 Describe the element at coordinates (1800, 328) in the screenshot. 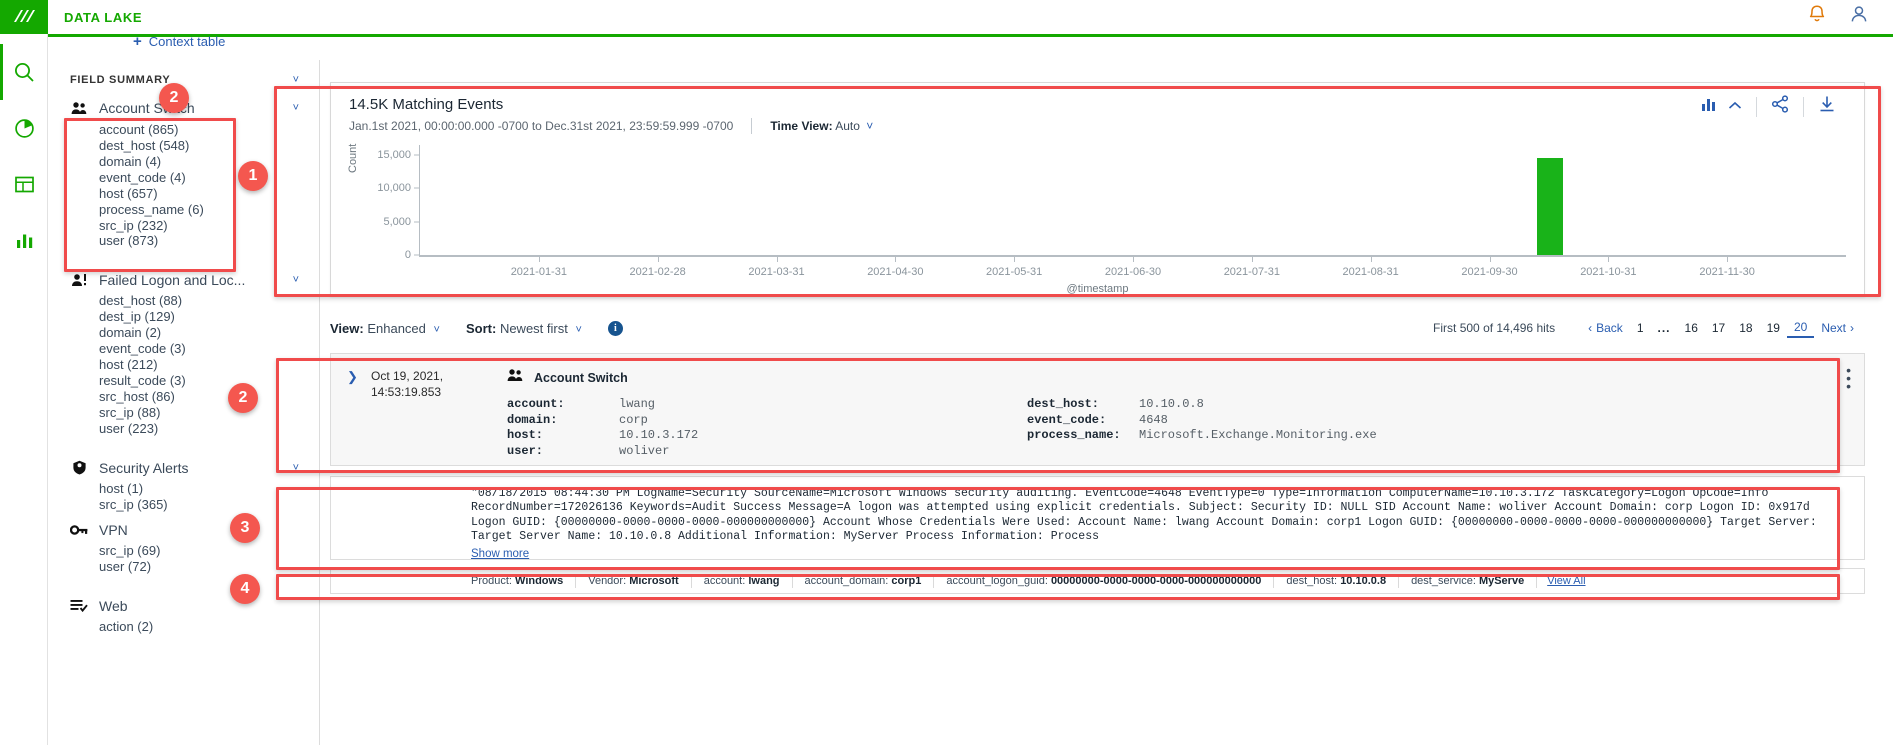

I see `page-20-button-current: 20` at that location.